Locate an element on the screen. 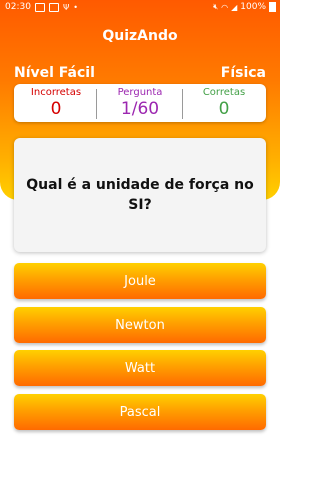  wrong-label: Incorretas is located at coordinates (56, 92).